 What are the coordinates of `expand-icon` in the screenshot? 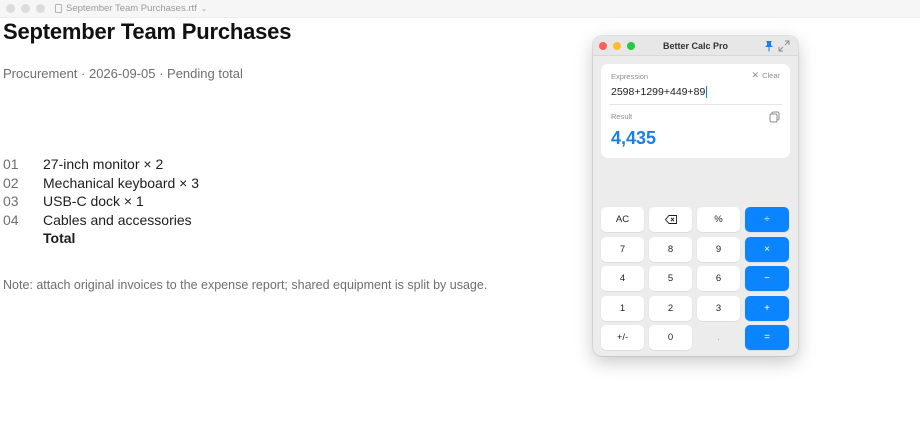 It's located at (784, 46).